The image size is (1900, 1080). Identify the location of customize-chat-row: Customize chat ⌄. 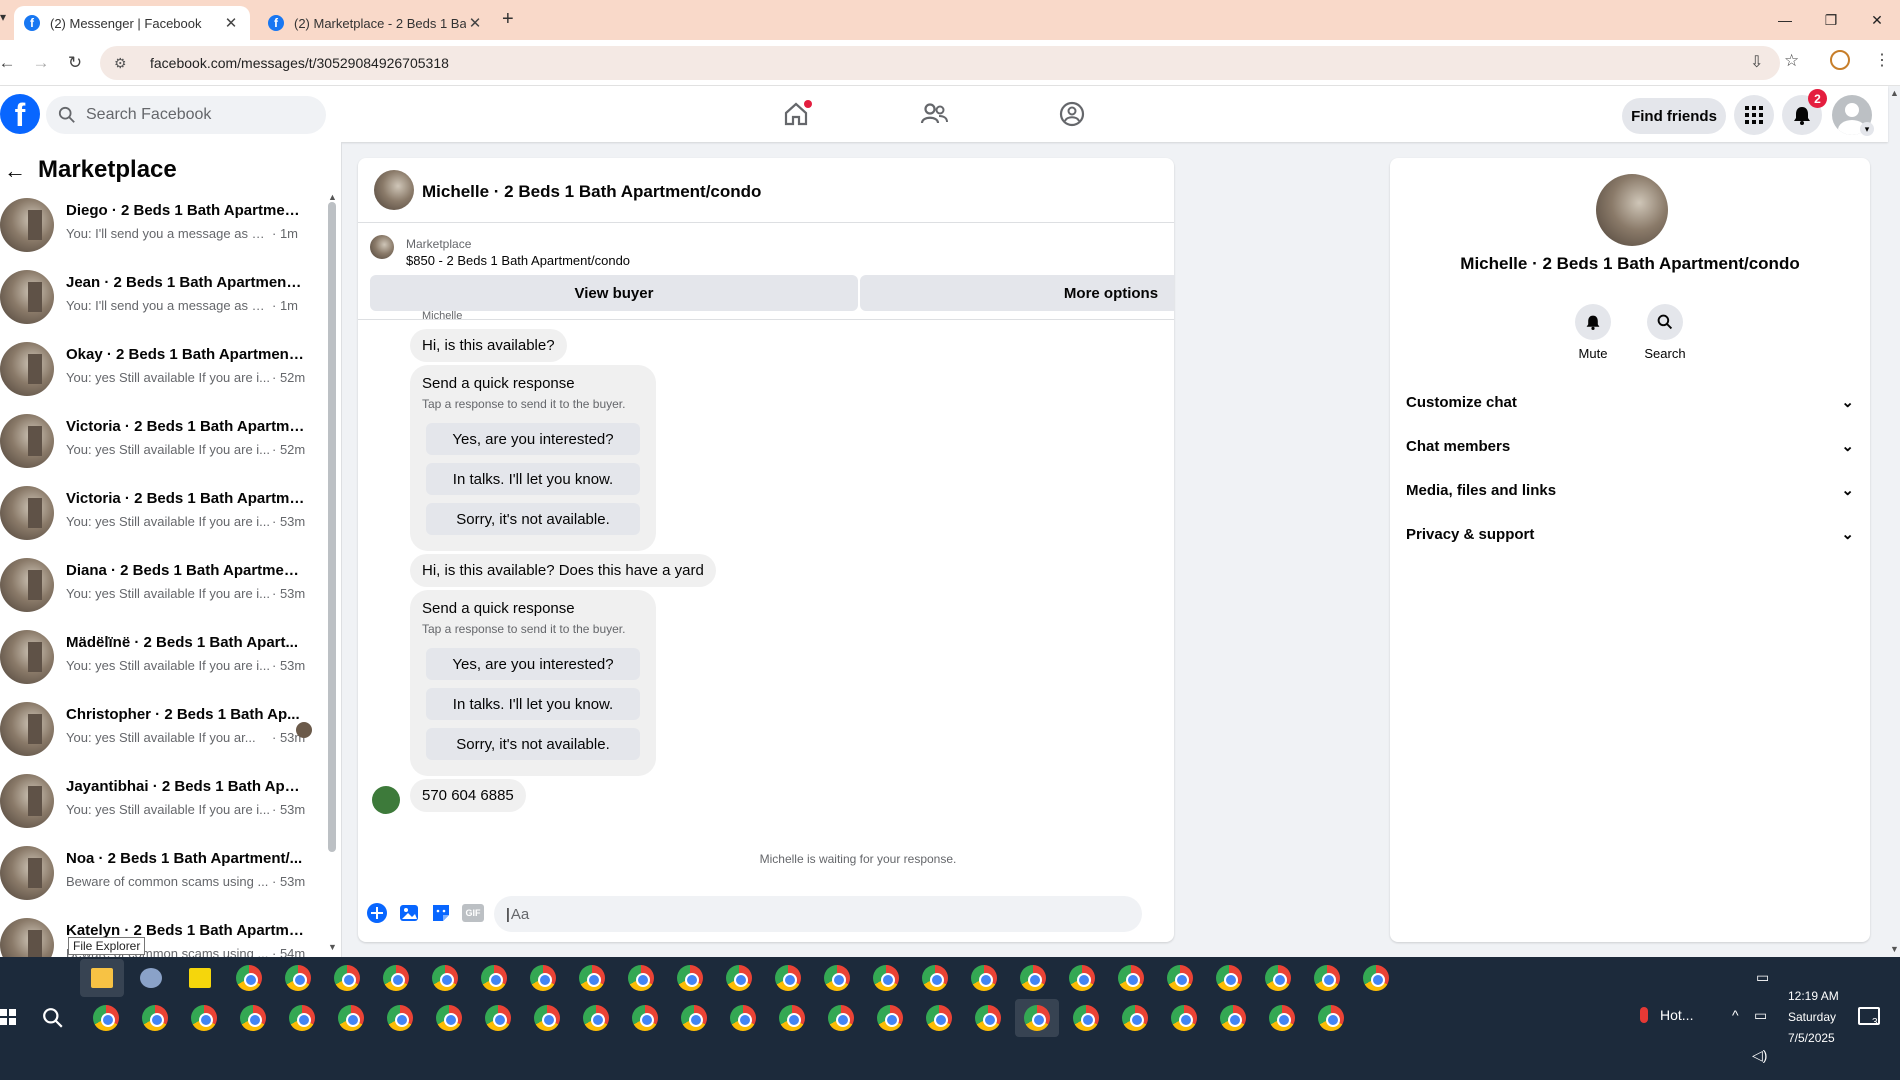
(1630, 402).